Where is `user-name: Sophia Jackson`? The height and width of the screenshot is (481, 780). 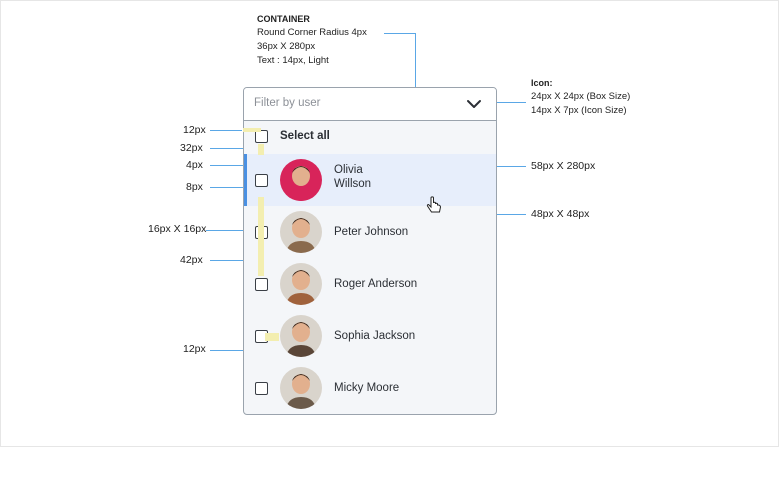 user-name: Sophia Jackson is located at coordinates (375, 336).